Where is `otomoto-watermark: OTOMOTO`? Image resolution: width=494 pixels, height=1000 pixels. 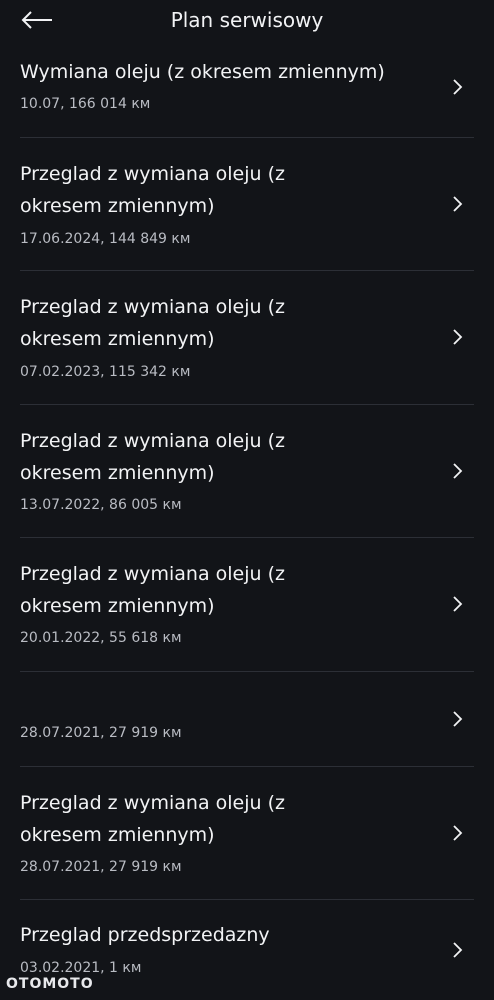 otomoto-watermark: OTOMOTO is located at coordinates (50, 984).